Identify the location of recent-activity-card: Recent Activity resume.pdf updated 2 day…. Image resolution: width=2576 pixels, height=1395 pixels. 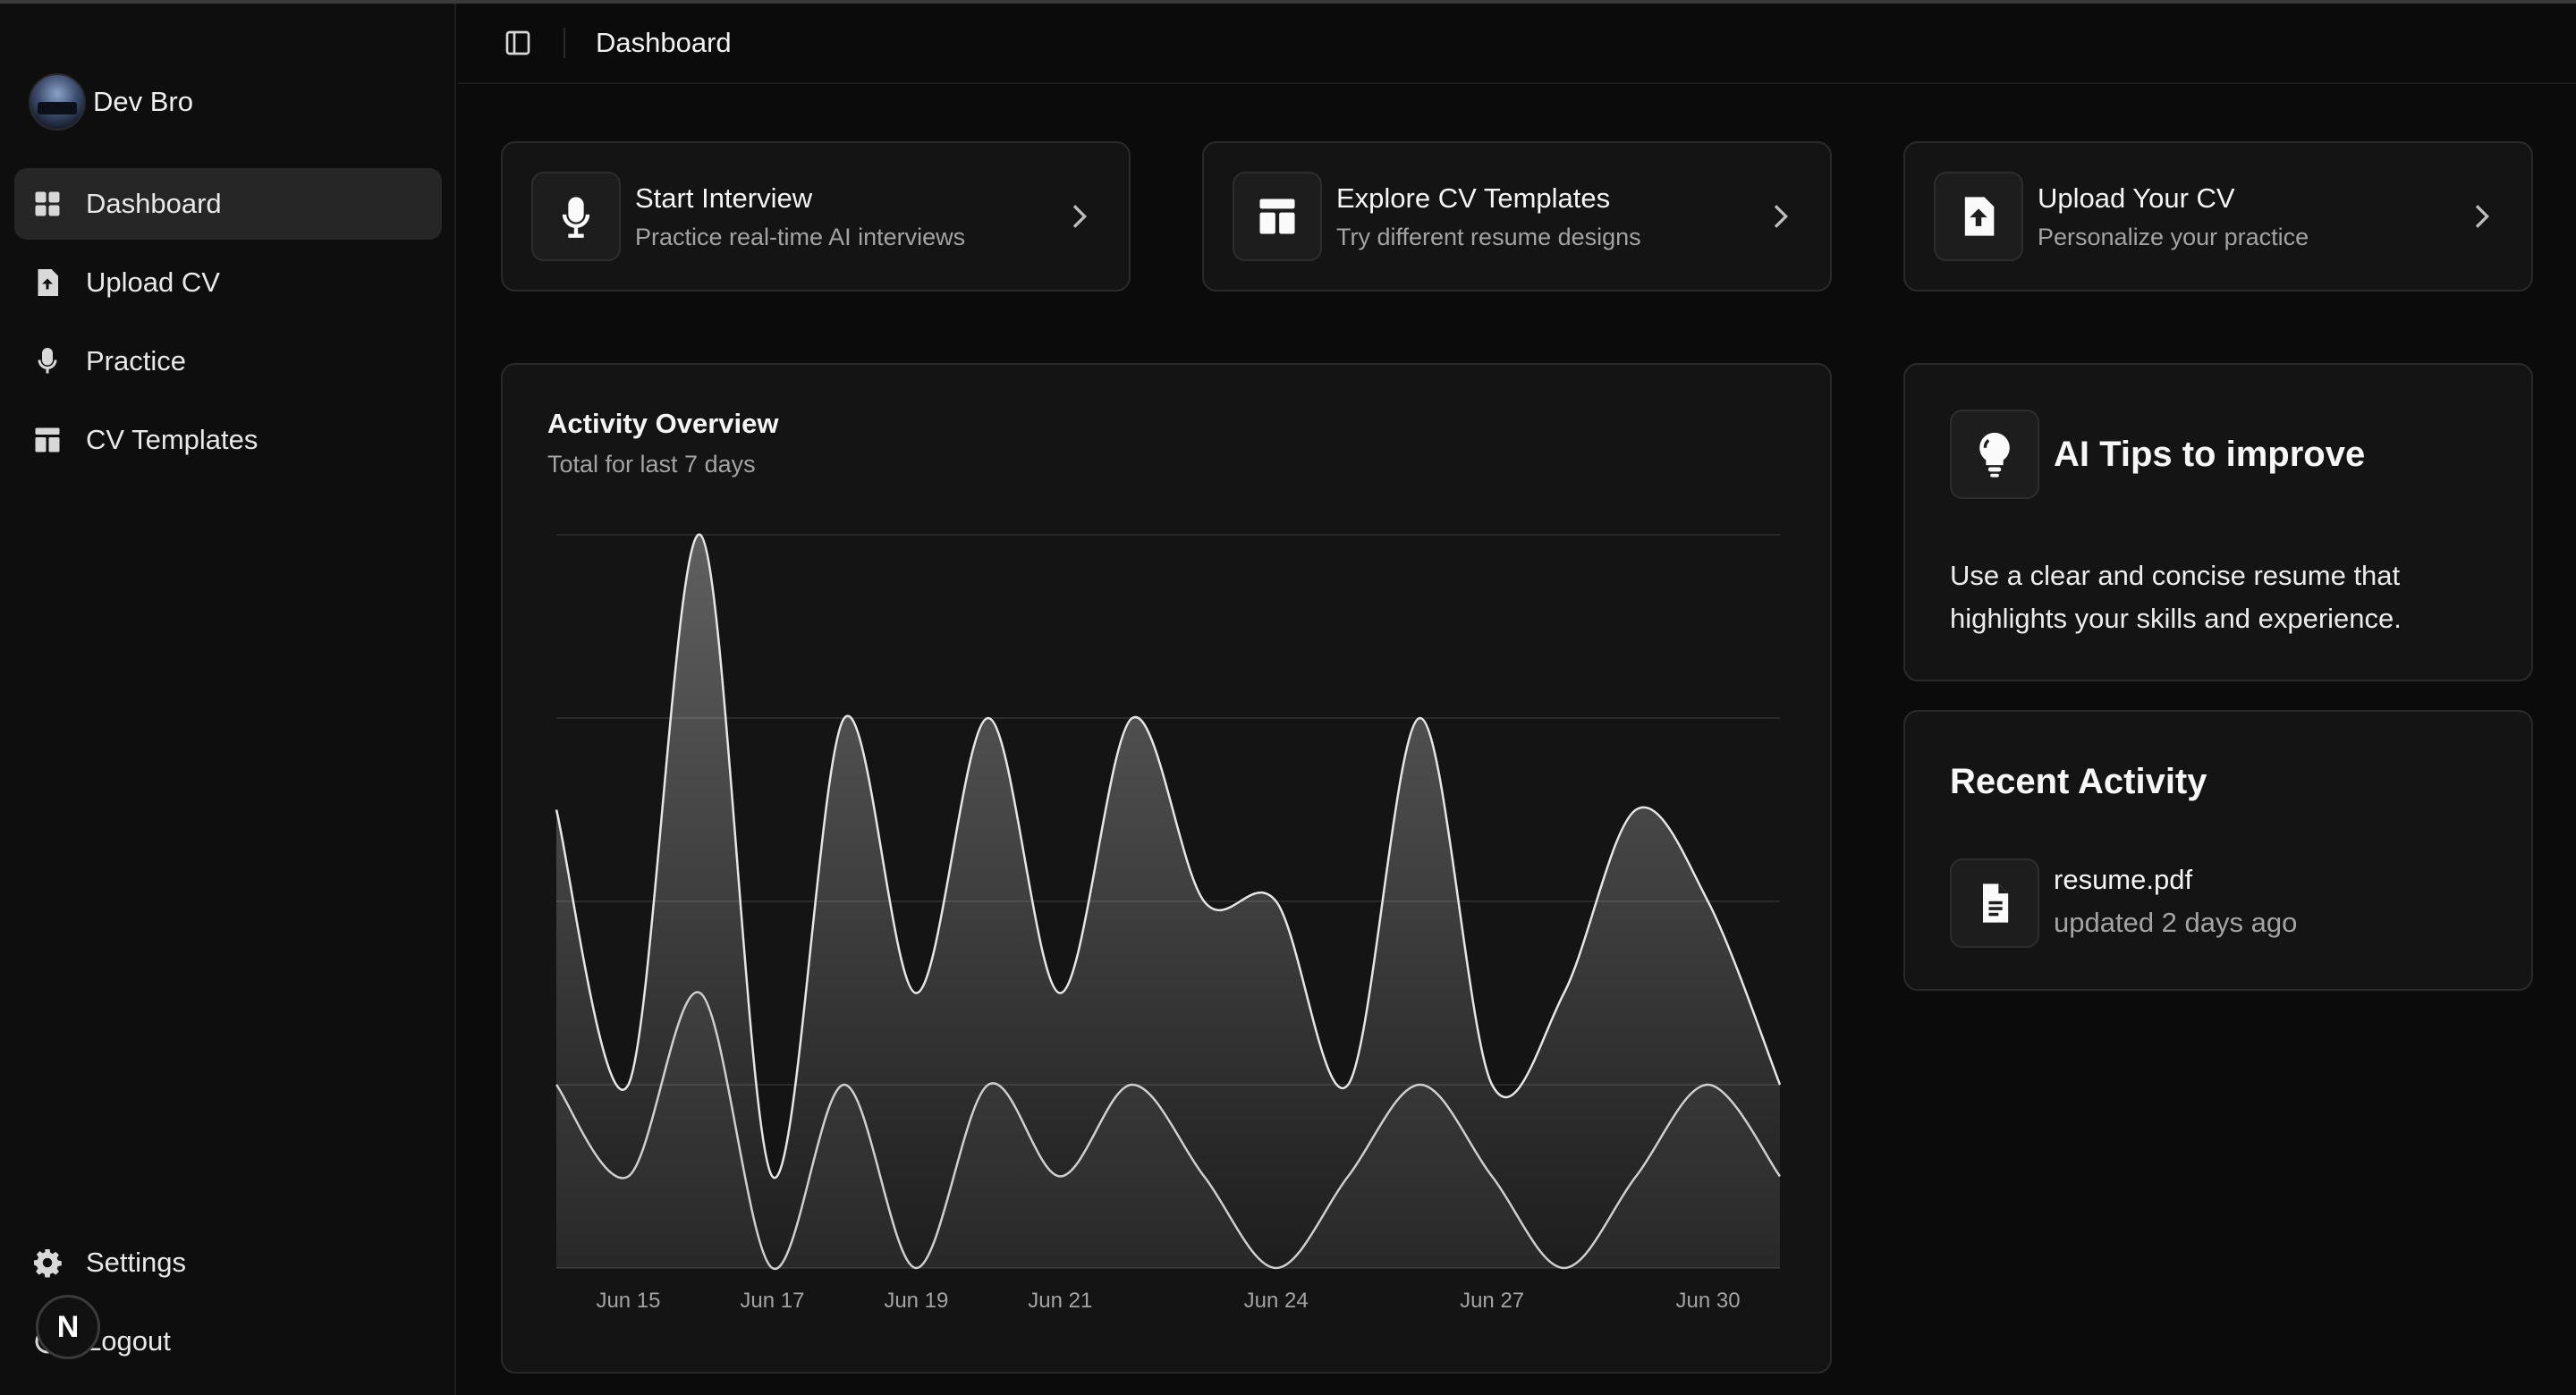
(2218, 850).